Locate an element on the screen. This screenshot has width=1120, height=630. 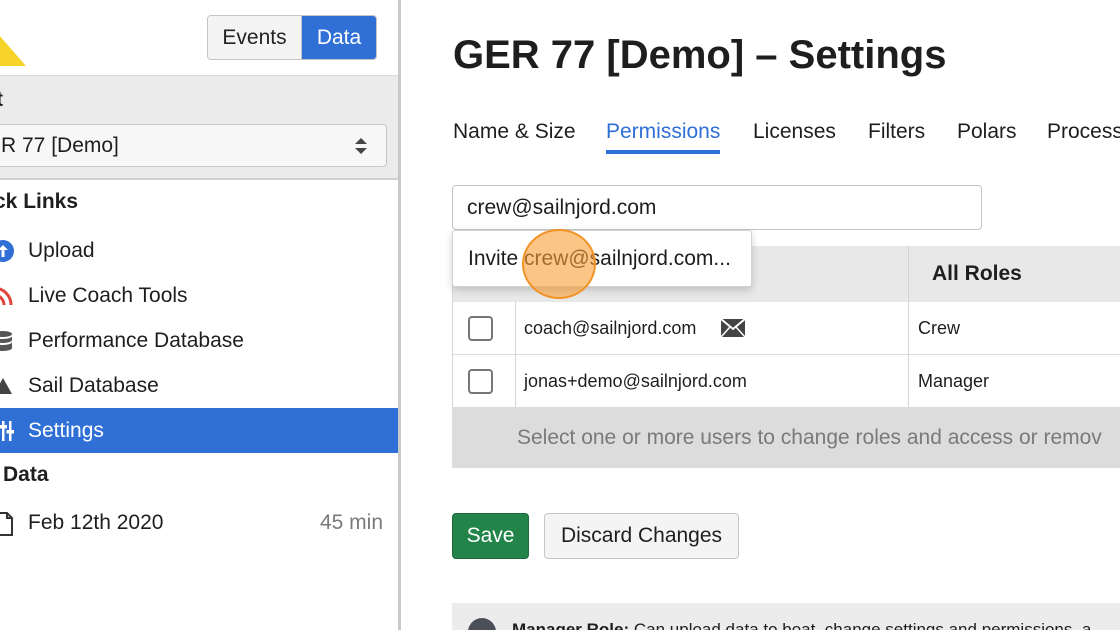
user-role: Crew is located at coordinates (939, 328).